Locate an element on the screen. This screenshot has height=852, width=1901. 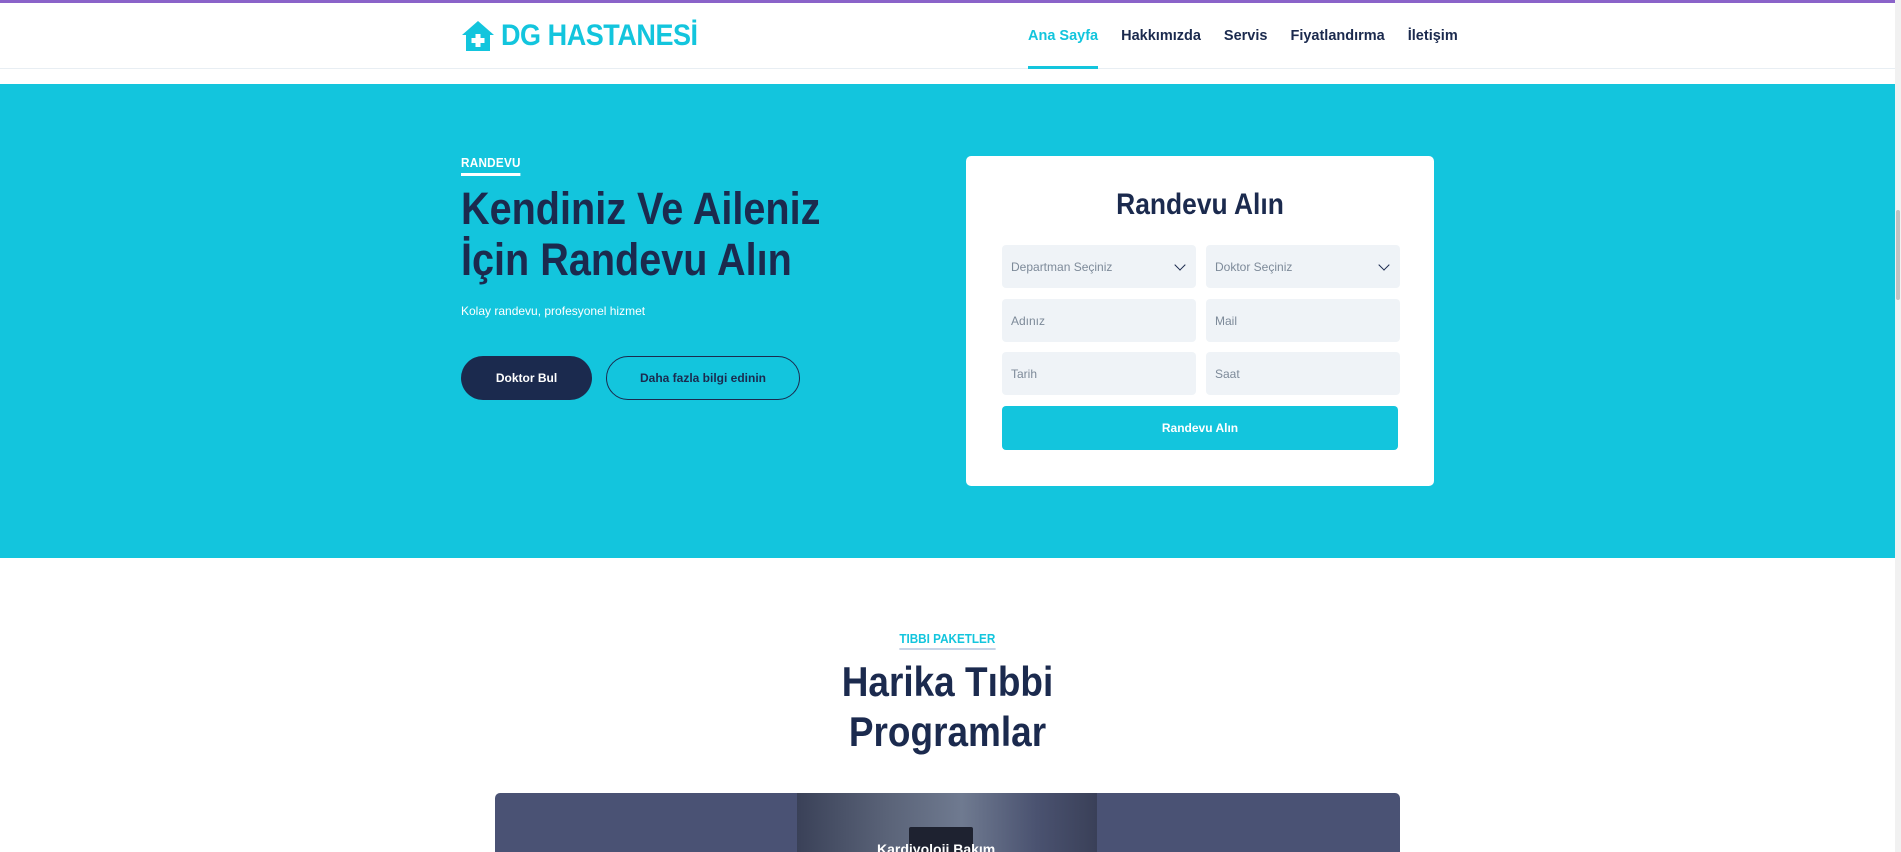
learn-more-button: Daha fazla bilgi edinin is located at coordinates (703, 378).